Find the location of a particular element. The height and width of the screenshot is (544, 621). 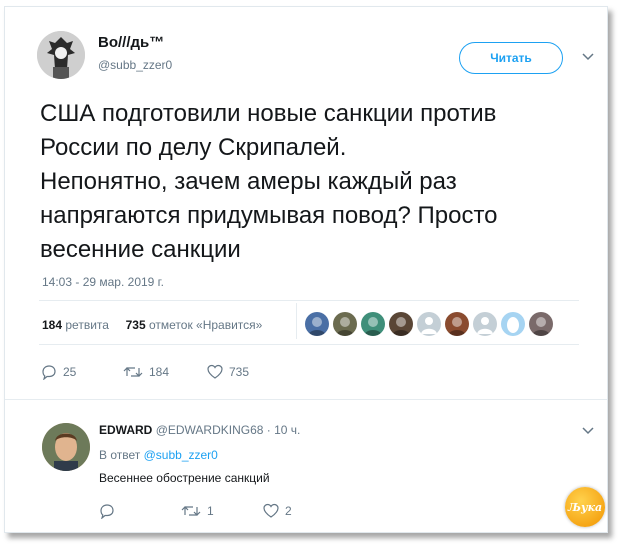

in-reply-to: В ответ @subb_zzer0 is located at coordinates (158, 455).